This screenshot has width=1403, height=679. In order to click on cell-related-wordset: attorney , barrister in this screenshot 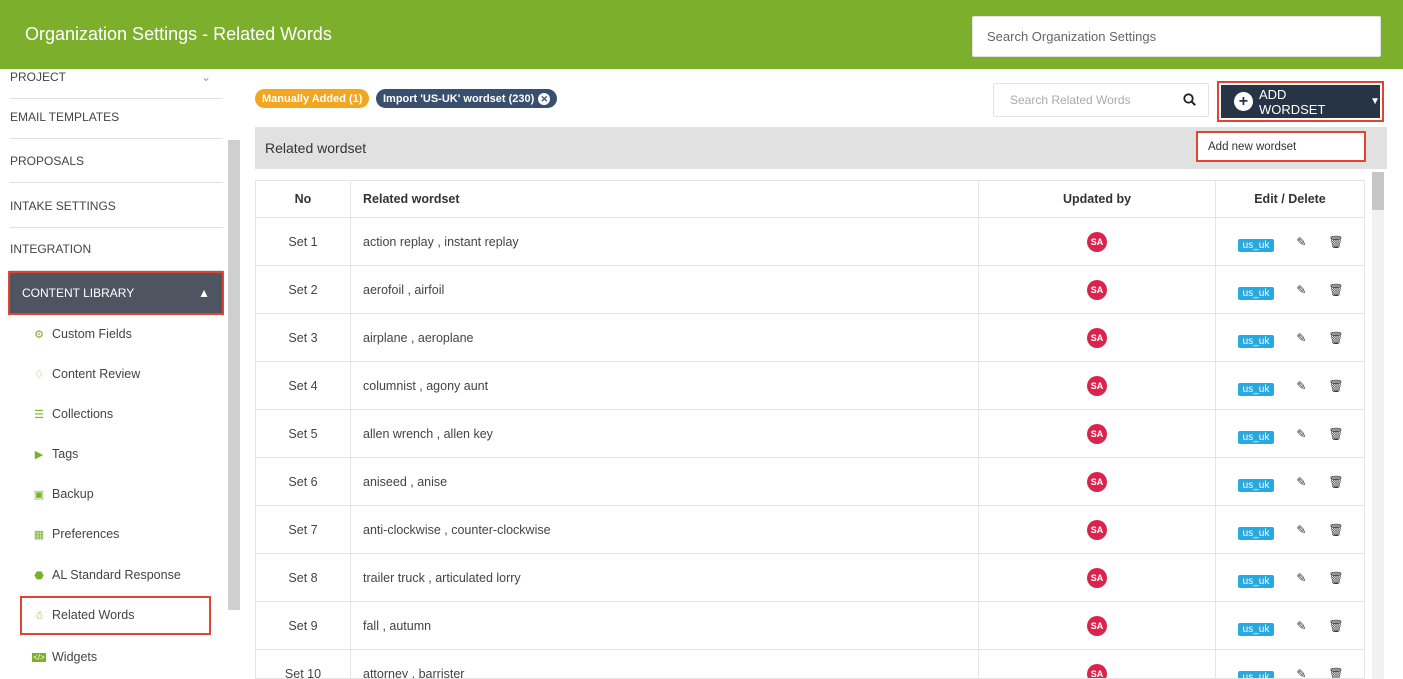, I will do `click(665, 664)`.